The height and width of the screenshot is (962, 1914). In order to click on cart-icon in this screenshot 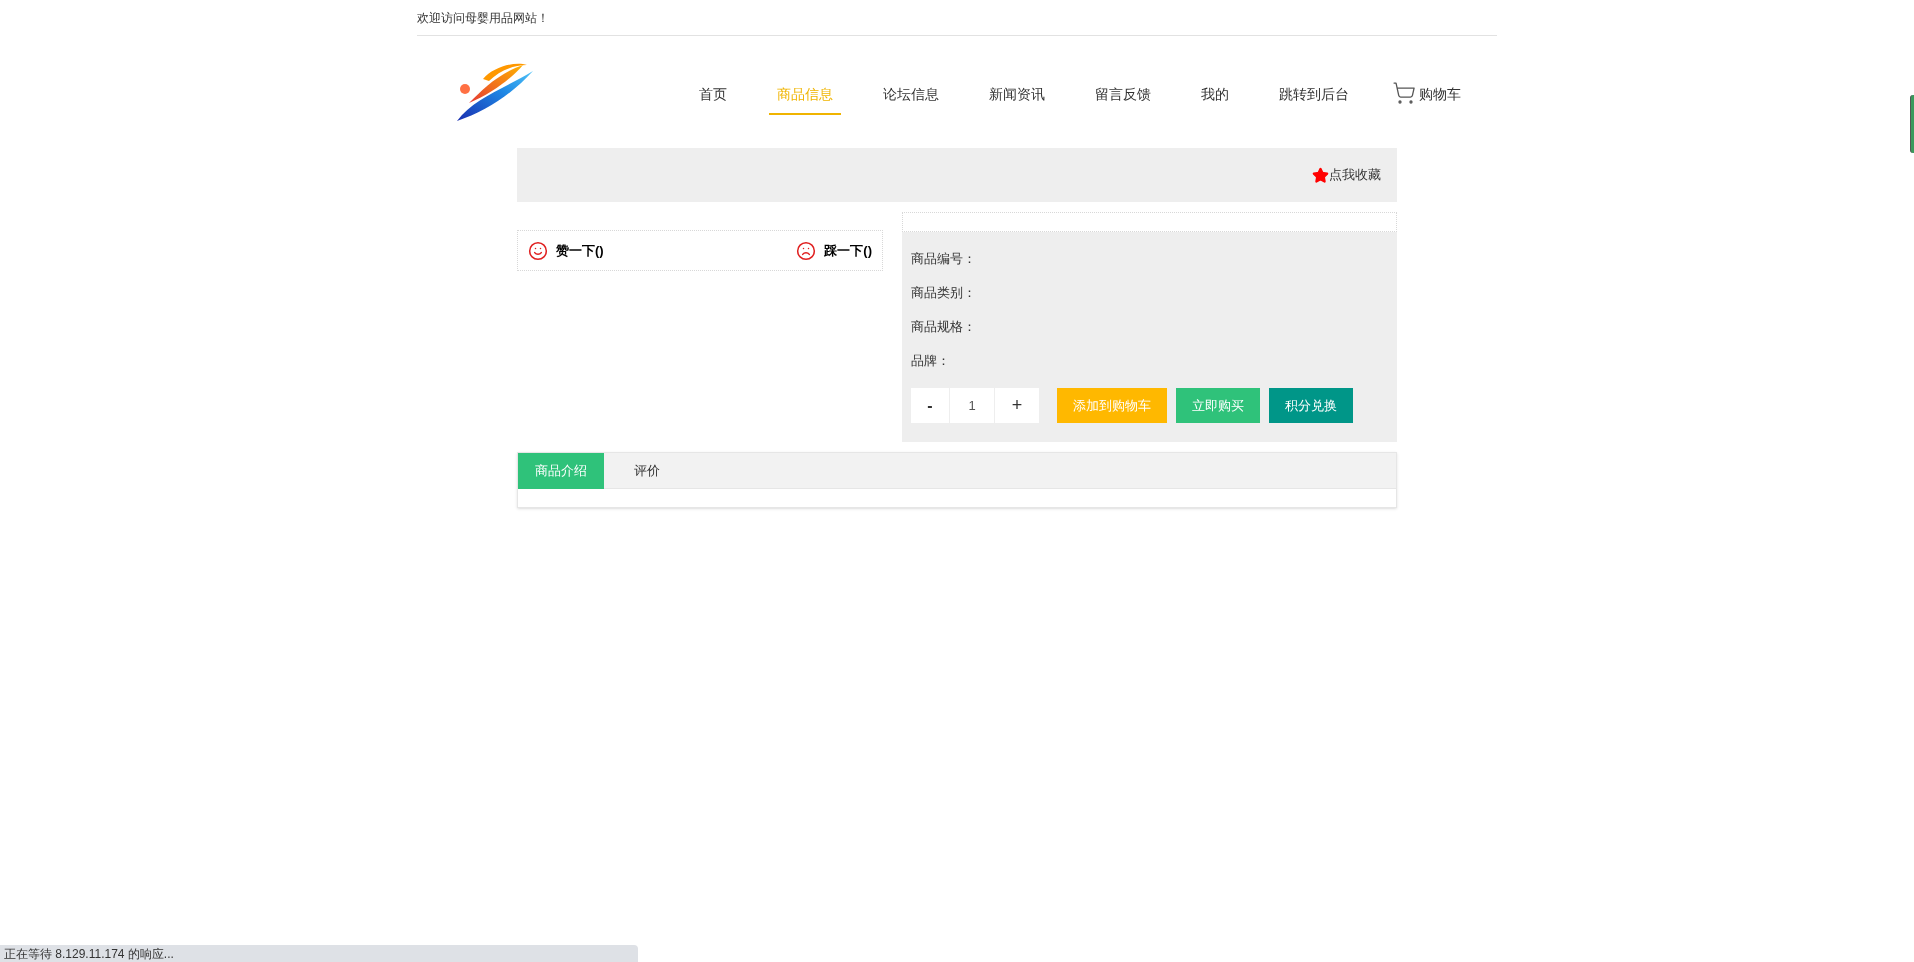, I will do `click(1404, 93)`.